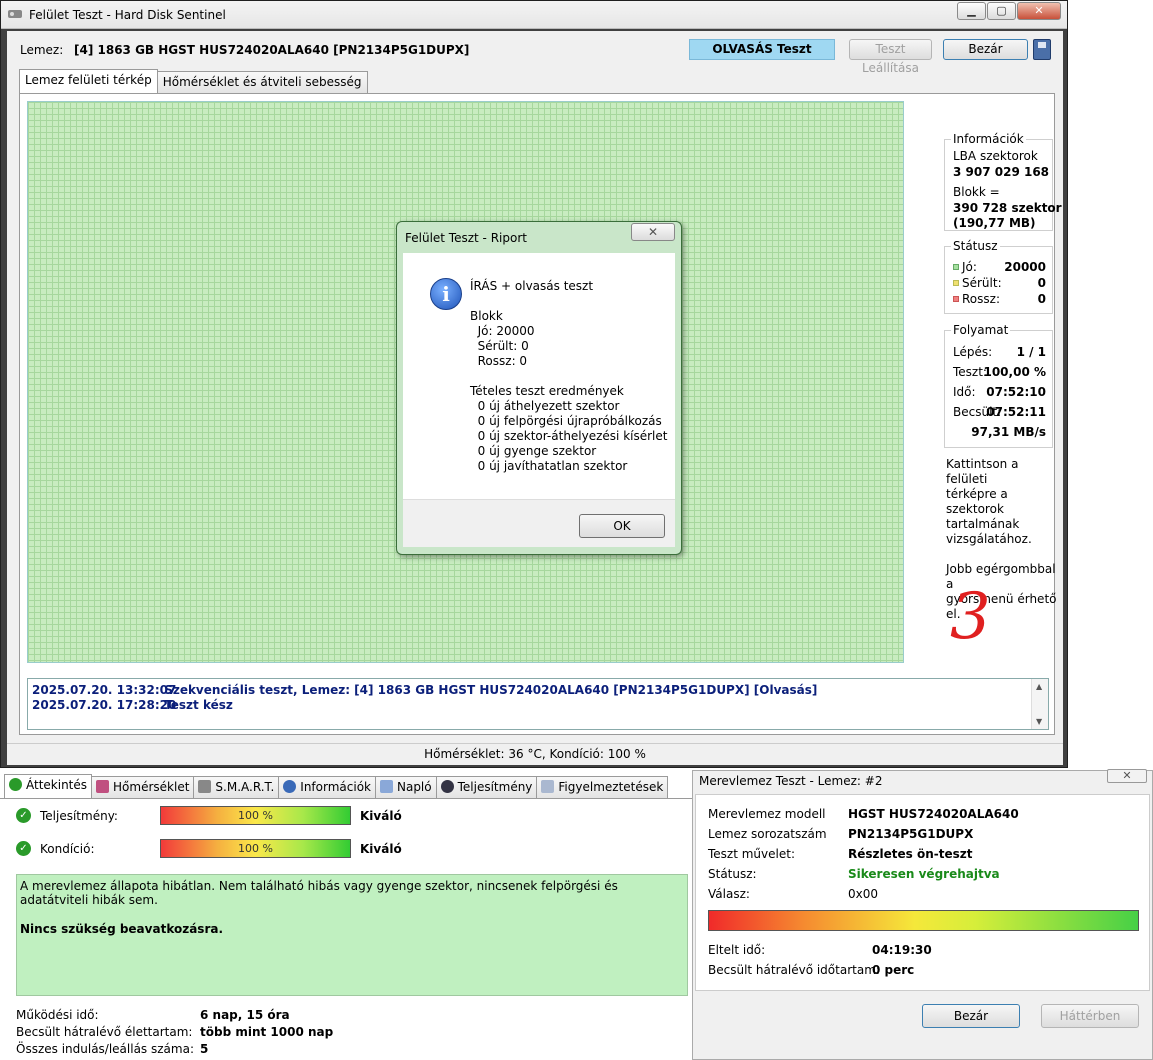  I want to click on ok-button: OK, so click(622, 526).